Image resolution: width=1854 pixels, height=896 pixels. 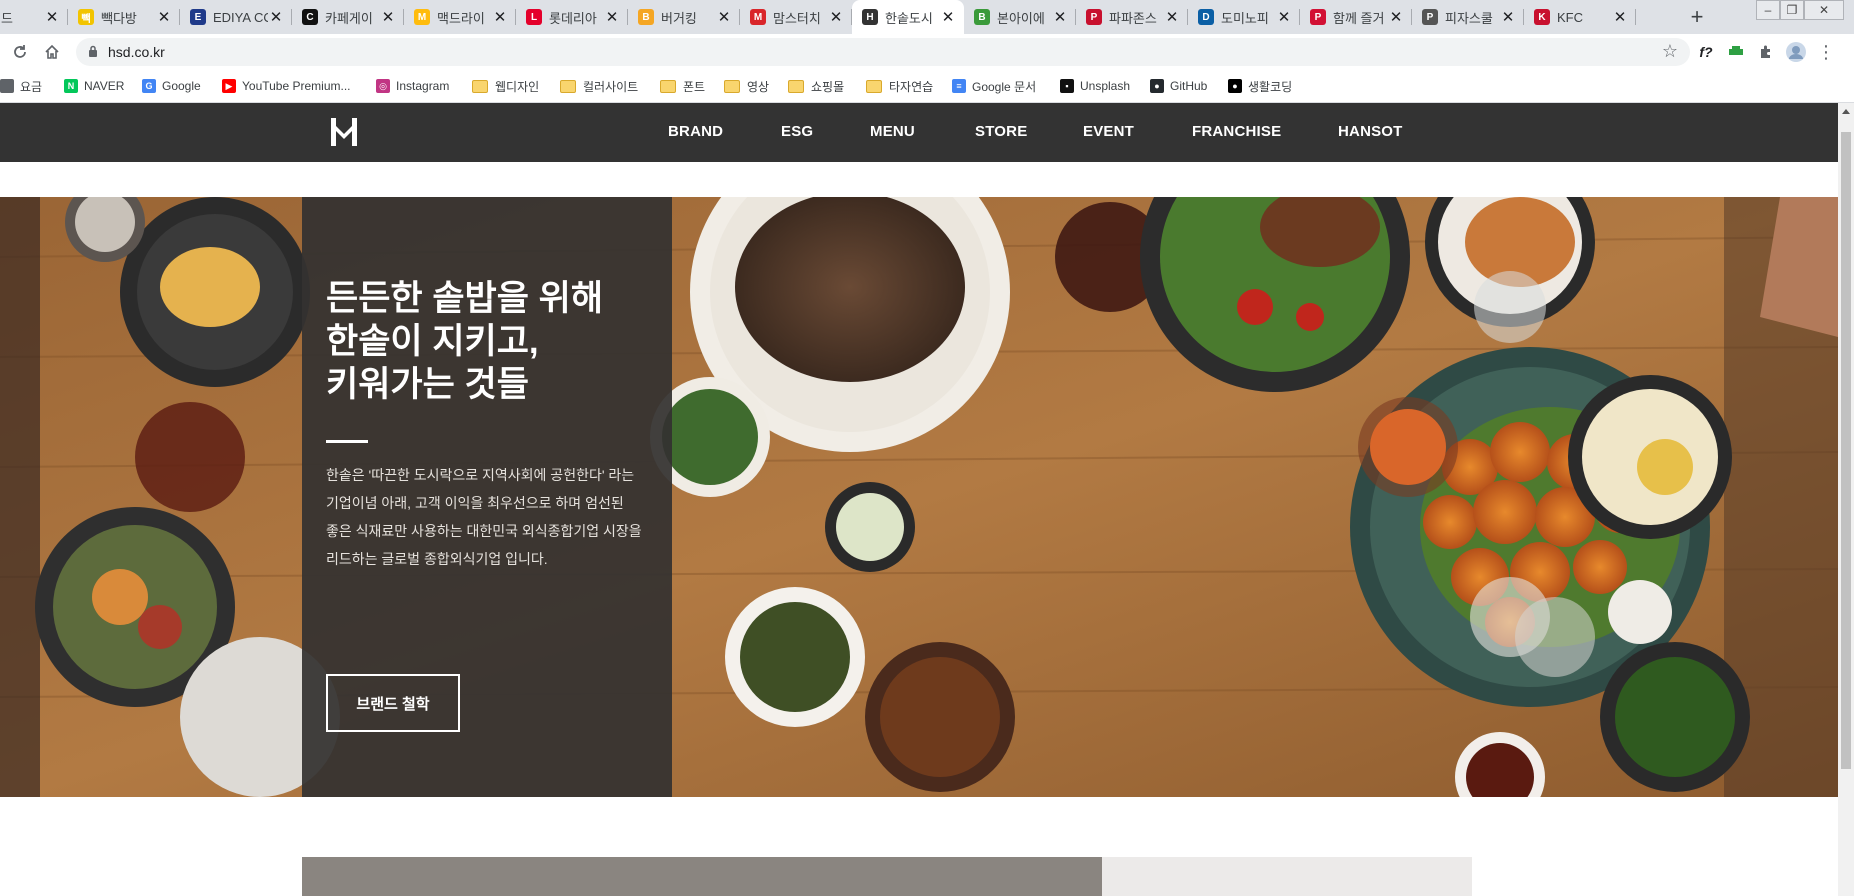 I want to click on bookmark-folder: 웹디자인, so click(x=505, y=86).